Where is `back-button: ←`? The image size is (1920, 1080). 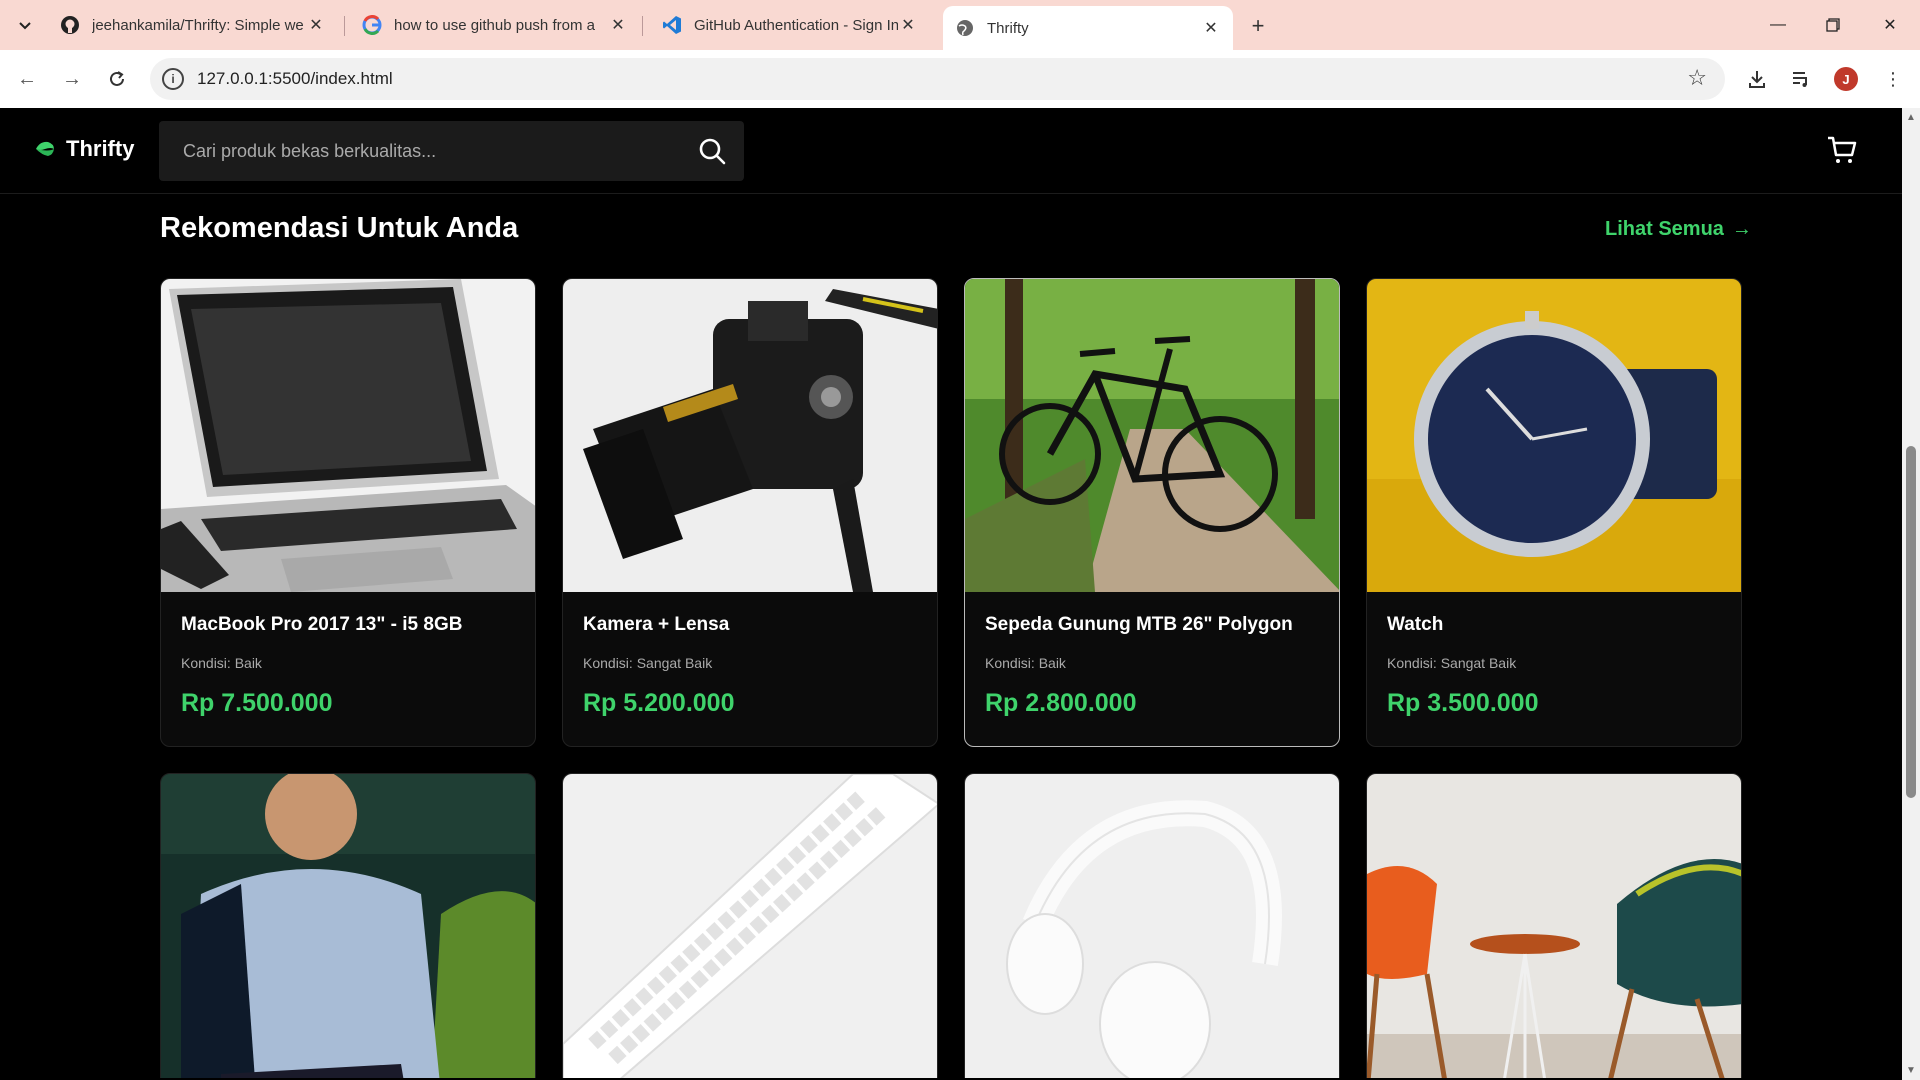
back-button: ← is located at coordinates (27, 79).